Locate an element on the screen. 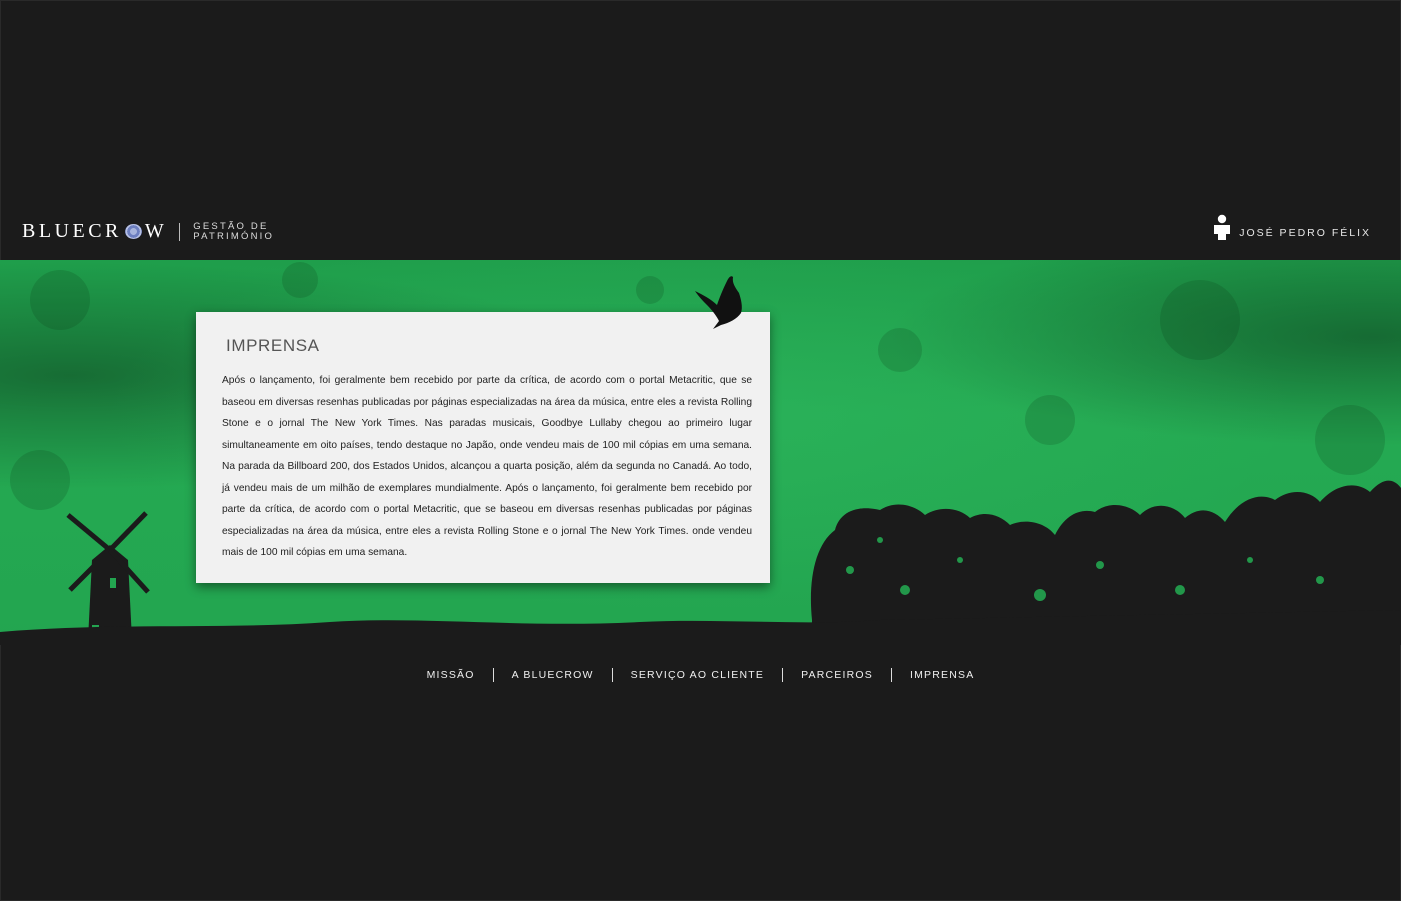 This screenshot has height=901, width=1401. logo-tagline: GESTÃO DE PATRIMÓNIO is located at coordinates (234, 231).